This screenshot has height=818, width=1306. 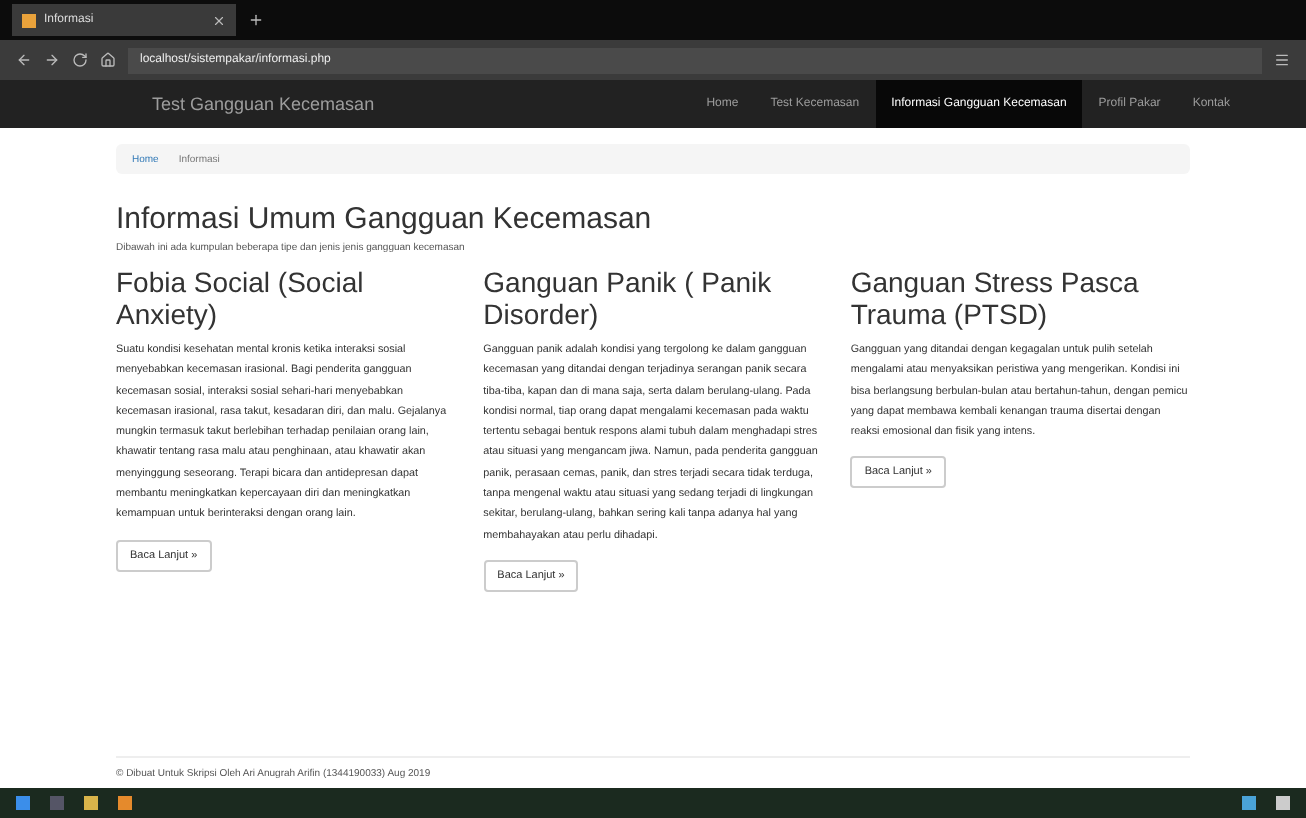 What do you see at coordinates (108, 60) in the screenshot?
I see `home-icon` at bounding box center [108, 60].